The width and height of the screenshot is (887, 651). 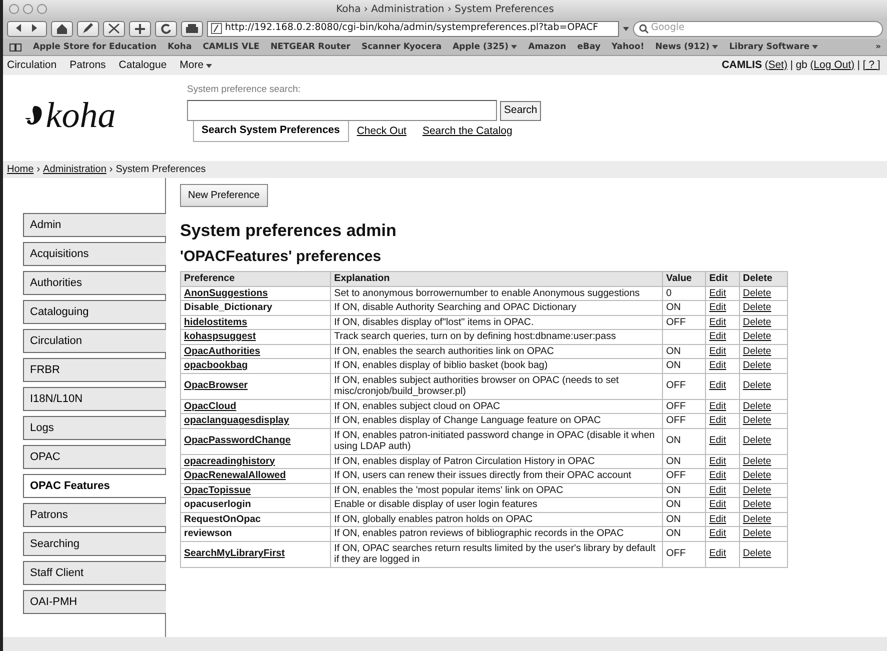 I want to click on preference-link: opacreadinghistory, so click(x=255, y=461).